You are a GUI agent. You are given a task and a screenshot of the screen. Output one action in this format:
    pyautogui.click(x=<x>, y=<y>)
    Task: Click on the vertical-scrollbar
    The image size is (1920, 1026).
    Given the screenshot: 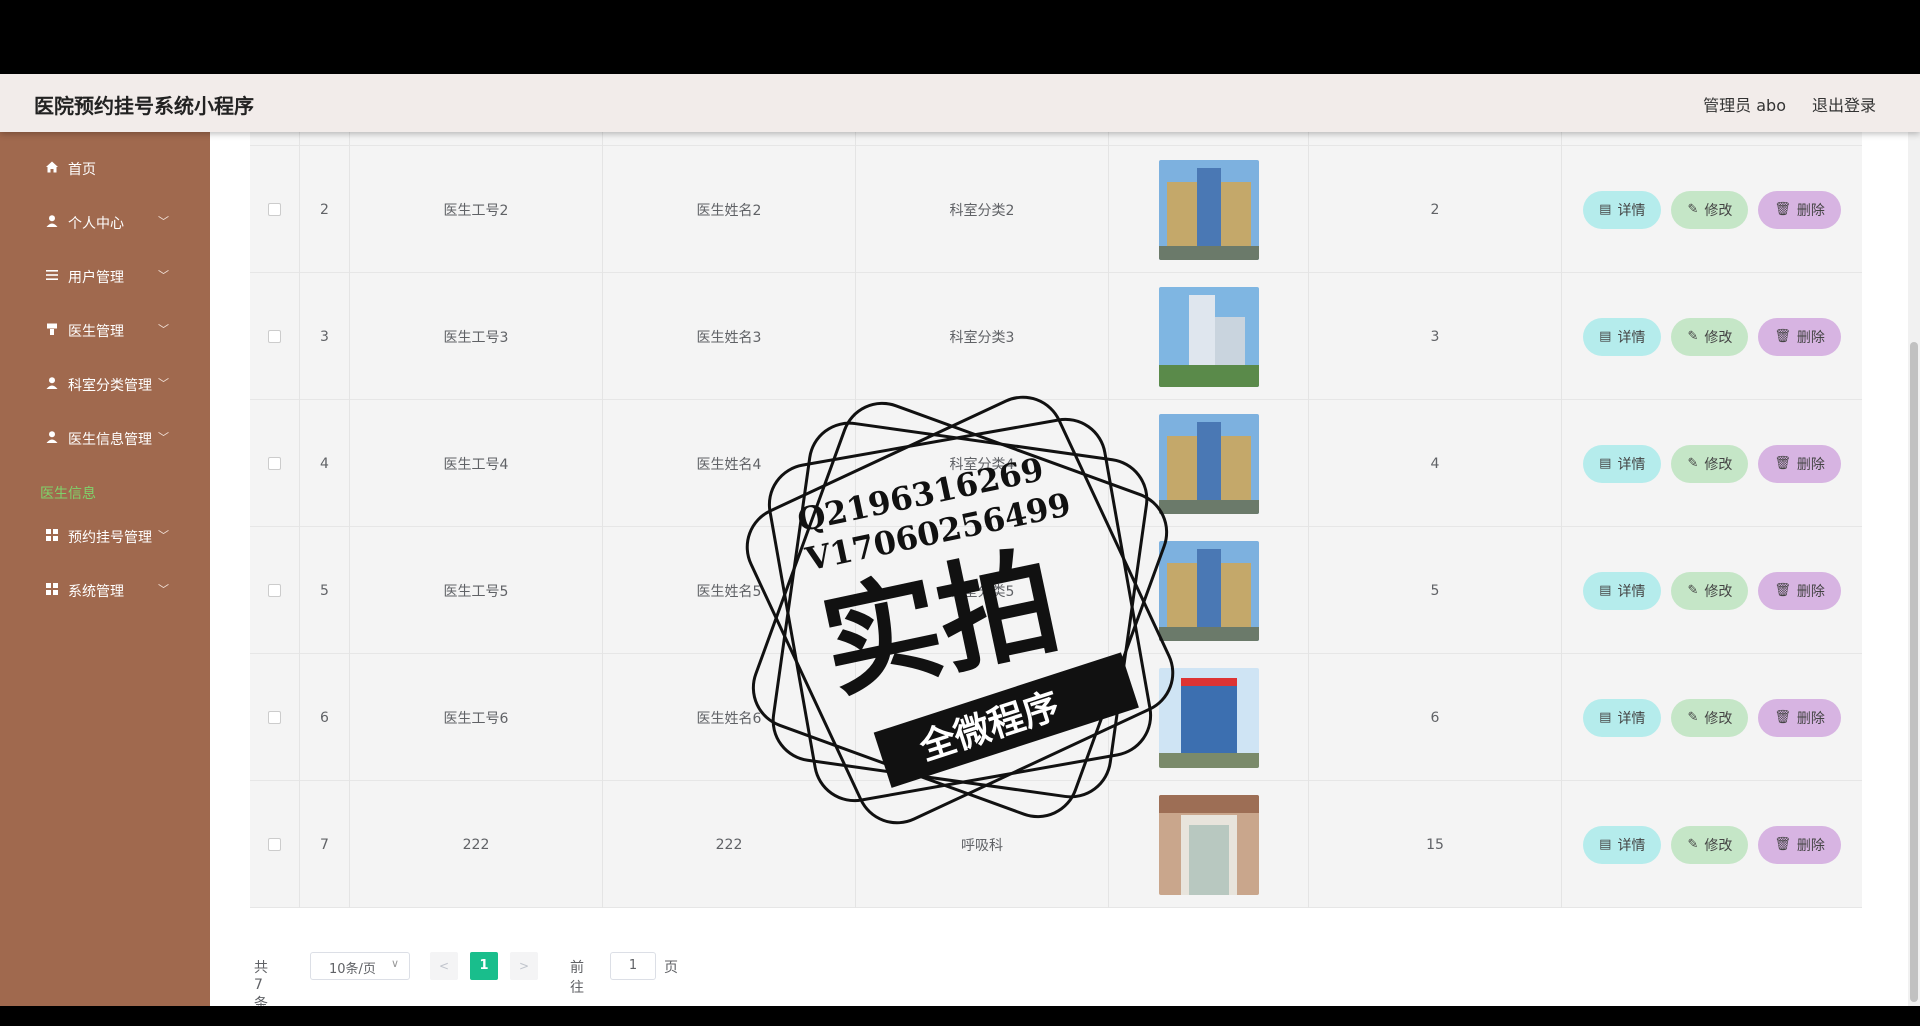 What is the action you would take?
    pyautogui.click(x=1914, y=569)
    